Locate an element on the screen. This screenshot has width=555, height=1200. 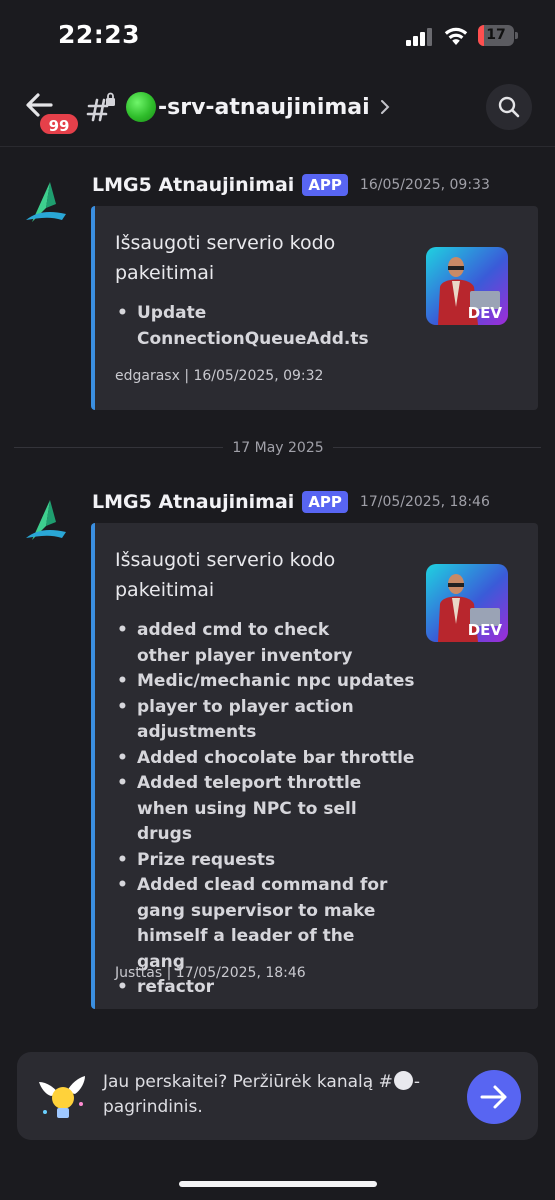
winged-lightbulb-icon is located at coordinates (62, 1097).